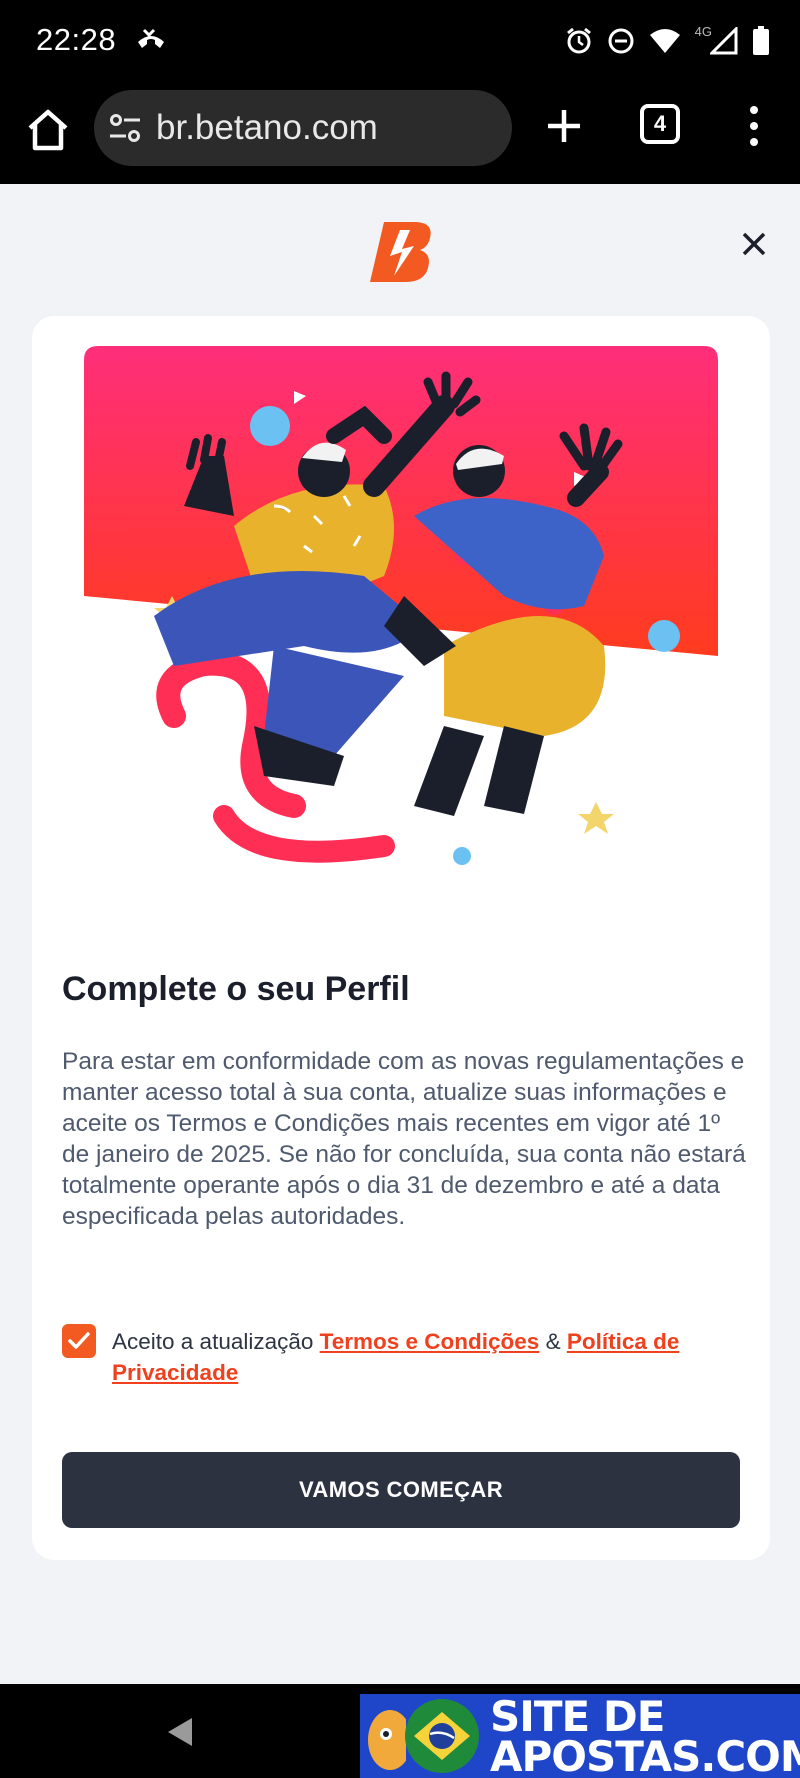  What do you see at coordinates (754, 244) in the screenshot?
I see `close-icon` at bounding box center [754, 244].